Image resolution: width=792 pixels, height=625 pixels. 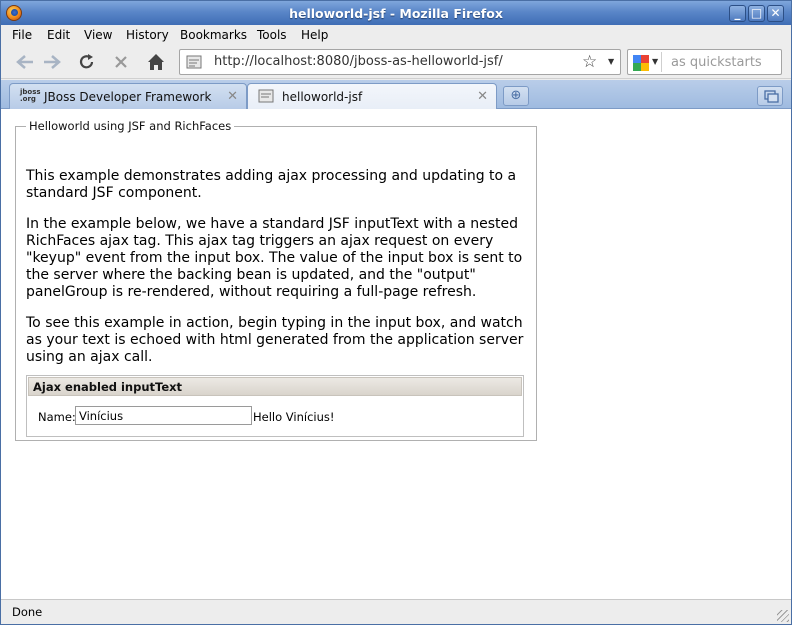 What do you see at coordinates (22, 35) in the screenshot?
I see `menu-file: File` at bounding box center [22, 35].